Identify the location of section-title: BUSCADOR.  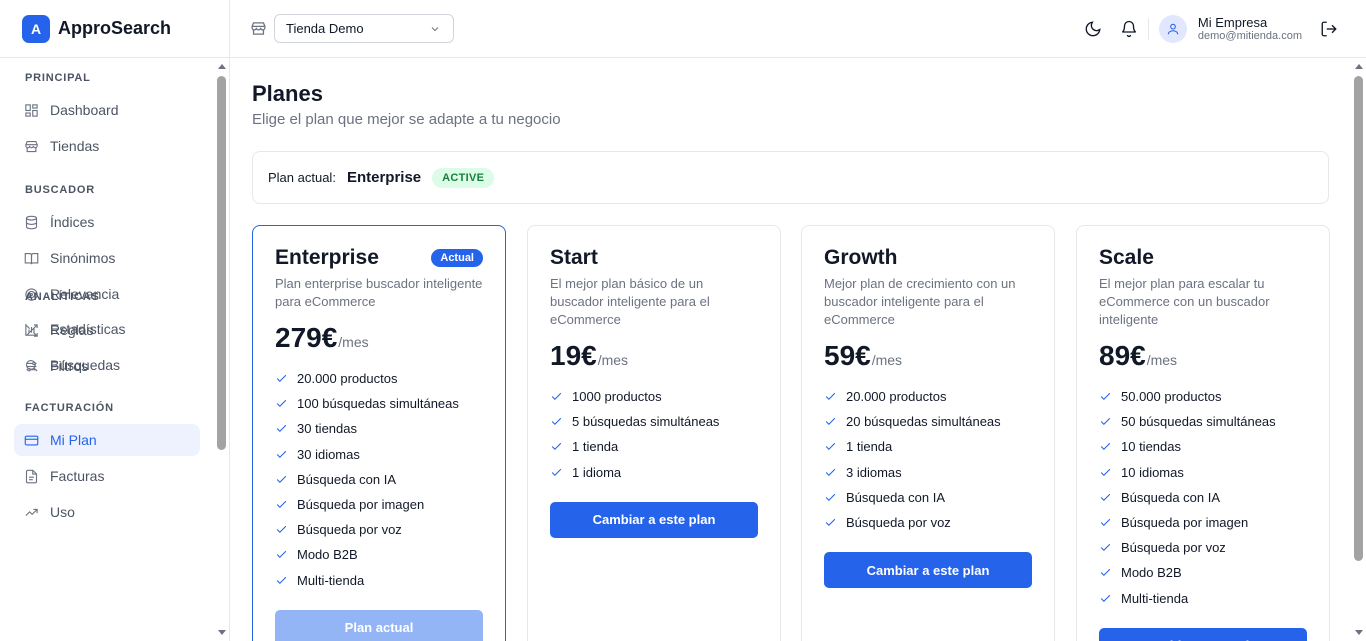
(60, 190).